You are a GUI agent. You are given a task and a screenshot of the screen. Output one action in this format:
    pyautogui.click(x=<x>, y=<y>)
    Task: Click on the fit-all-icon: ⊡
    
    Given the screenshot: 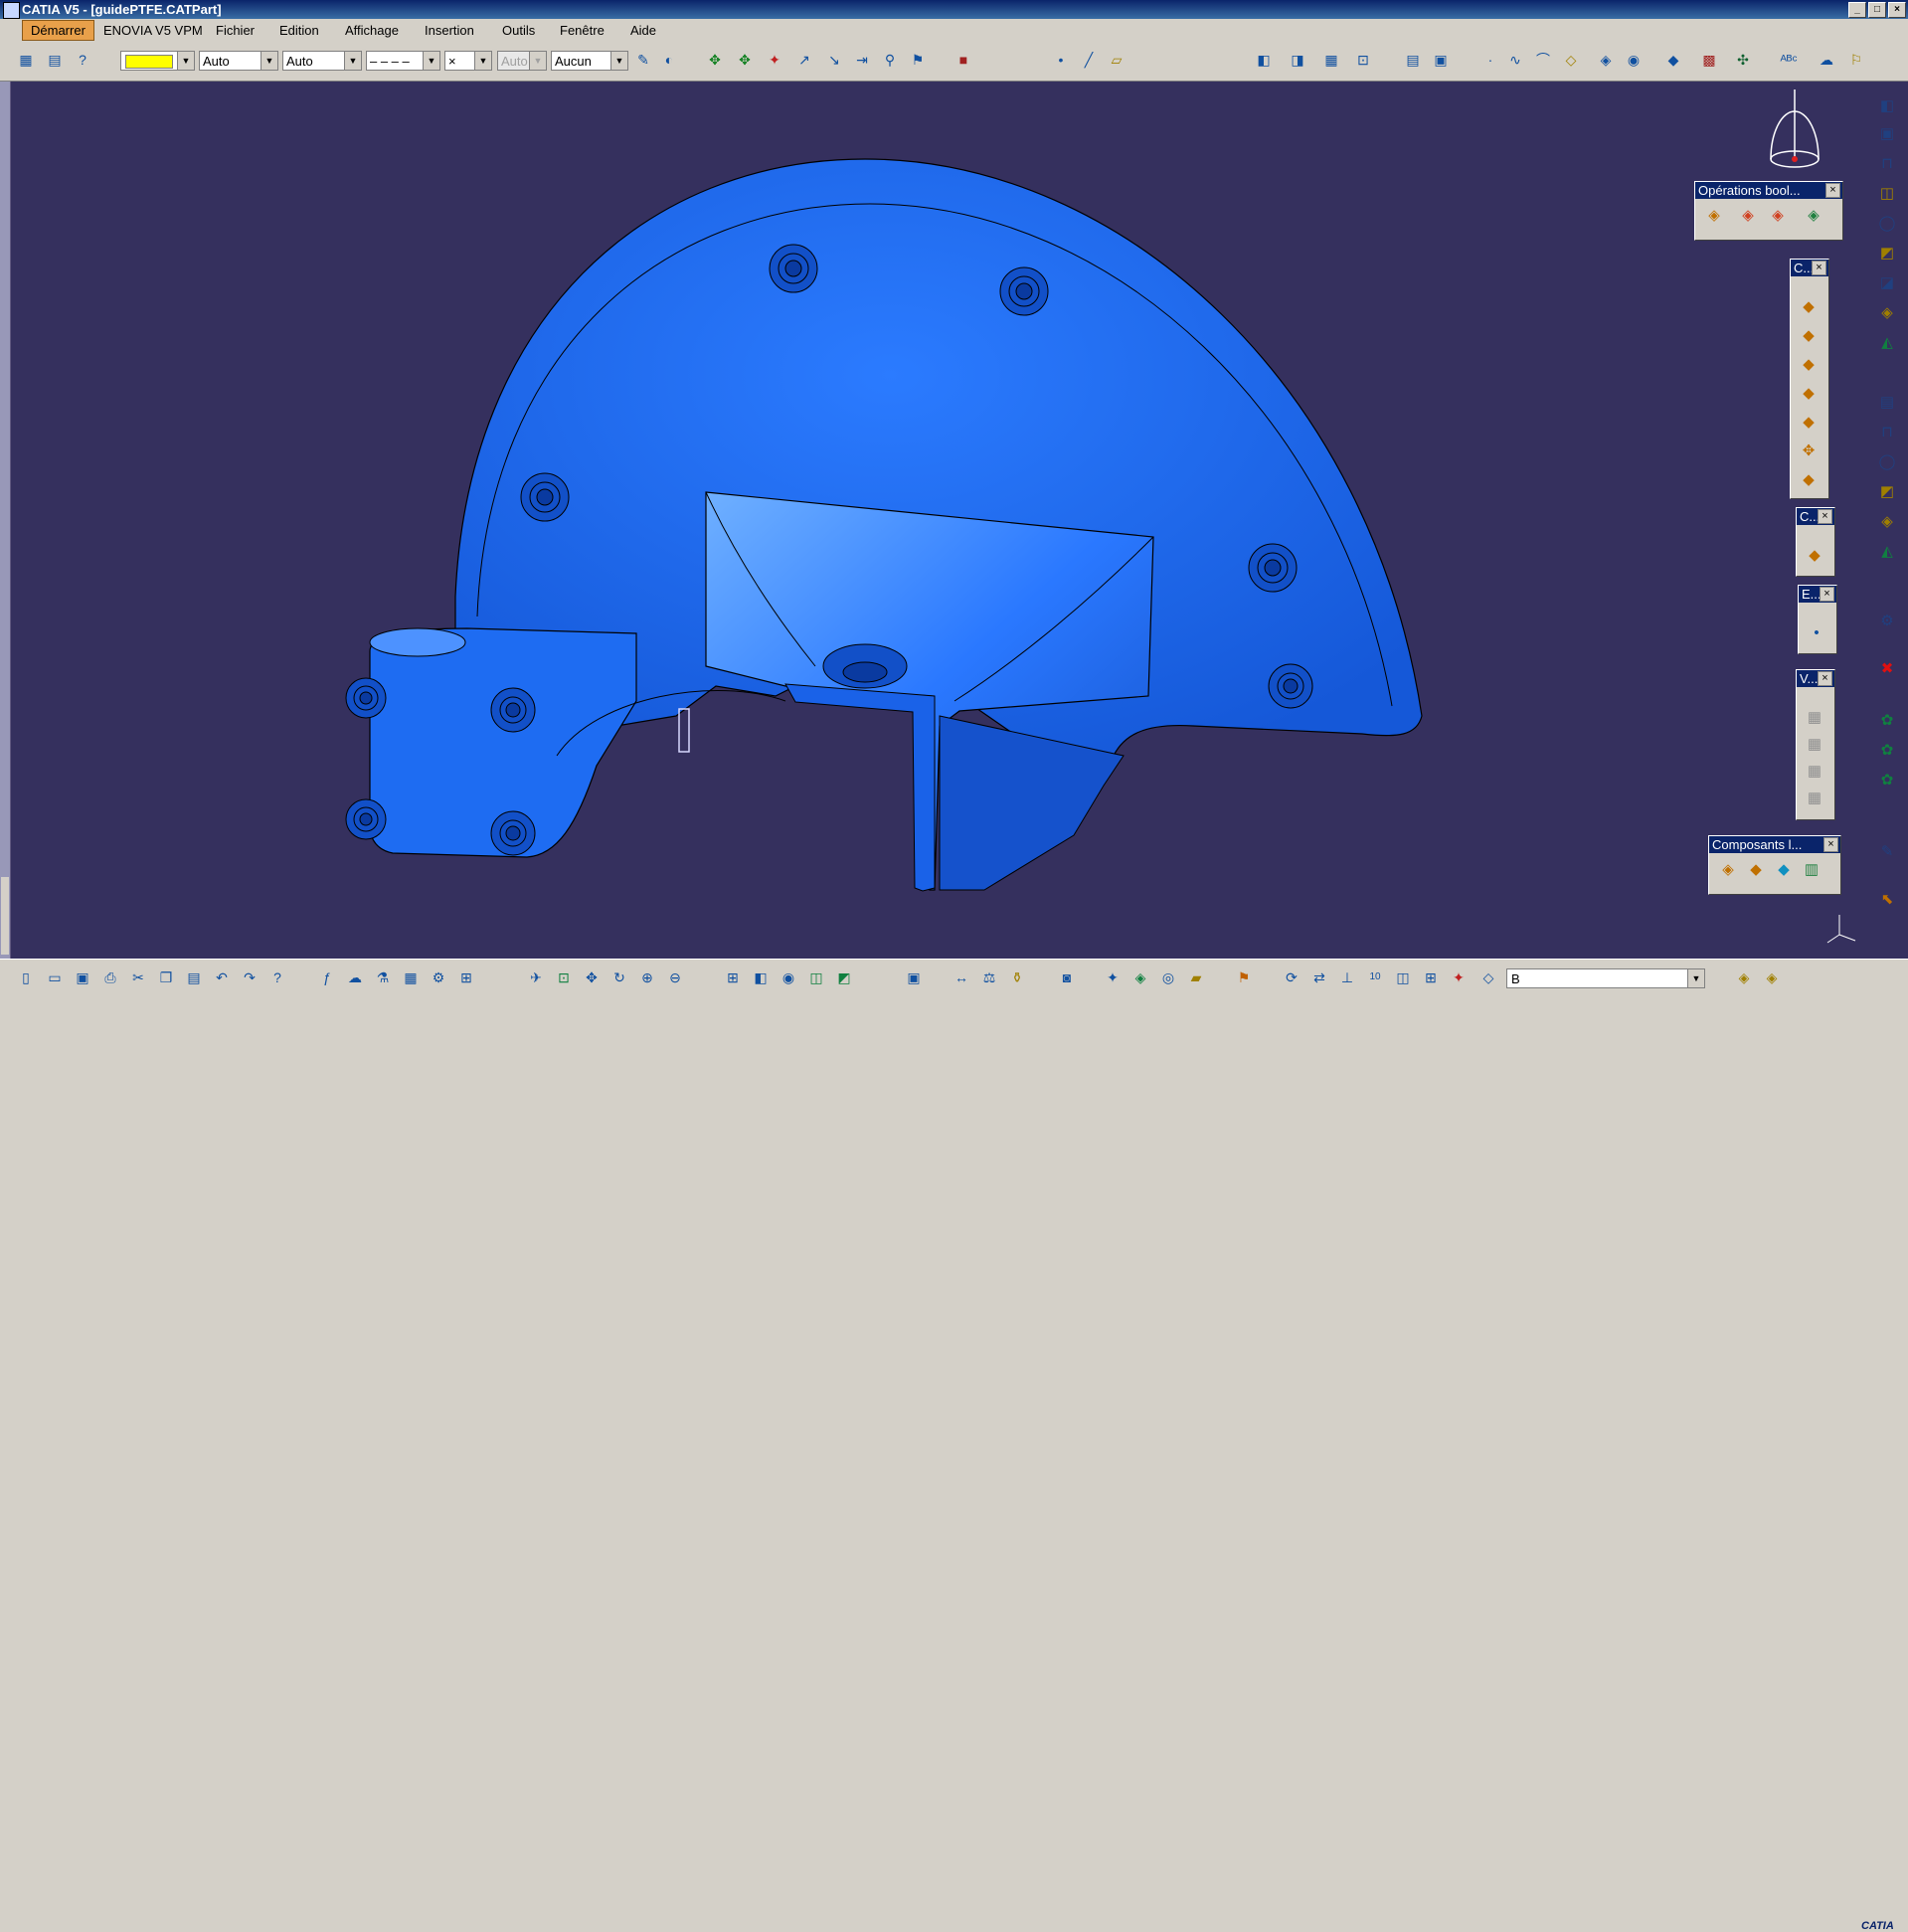 What is the action you would take?
    pyautogui.click(x=564, y=977)
    